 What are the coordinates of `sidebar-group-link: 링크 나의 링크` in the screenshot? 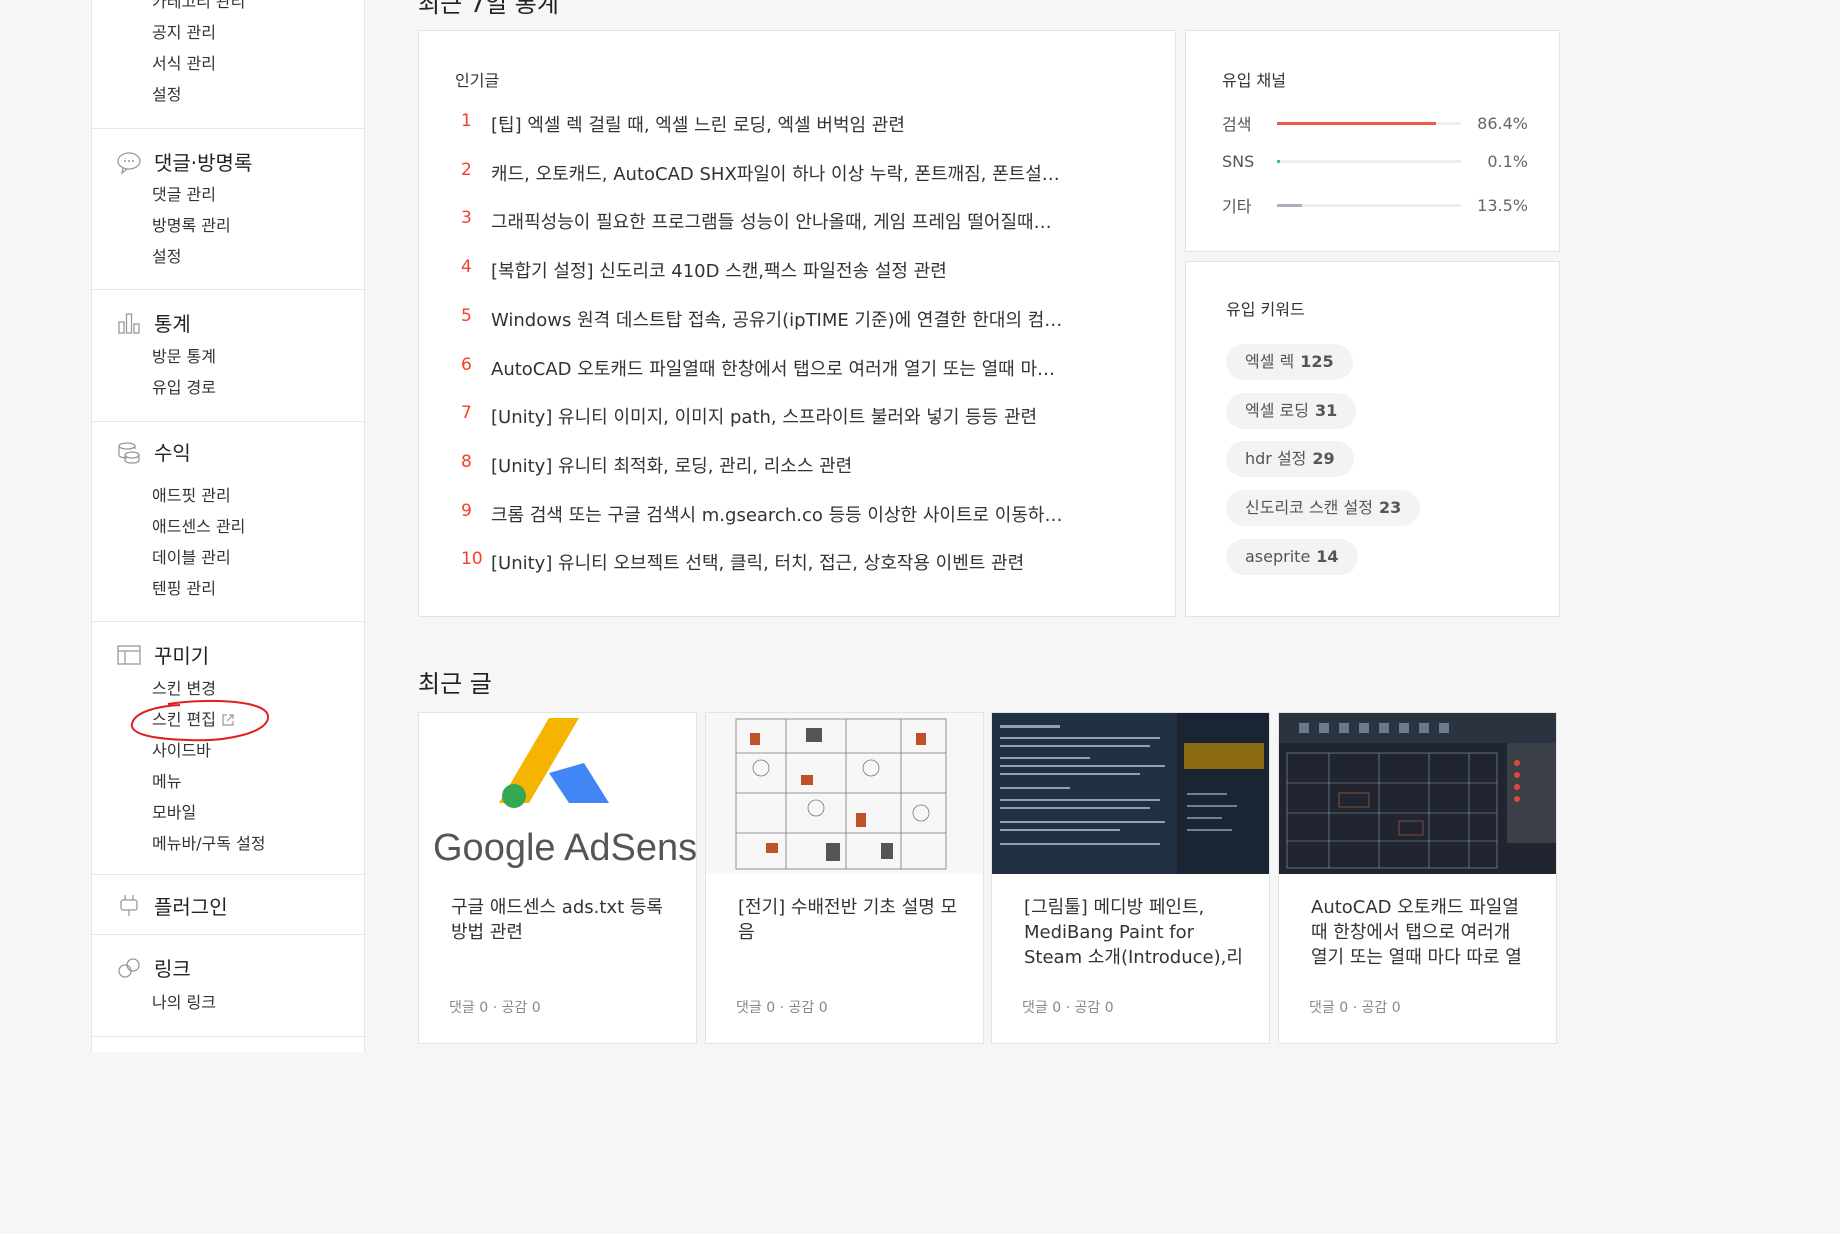 It's located at (229, 985).